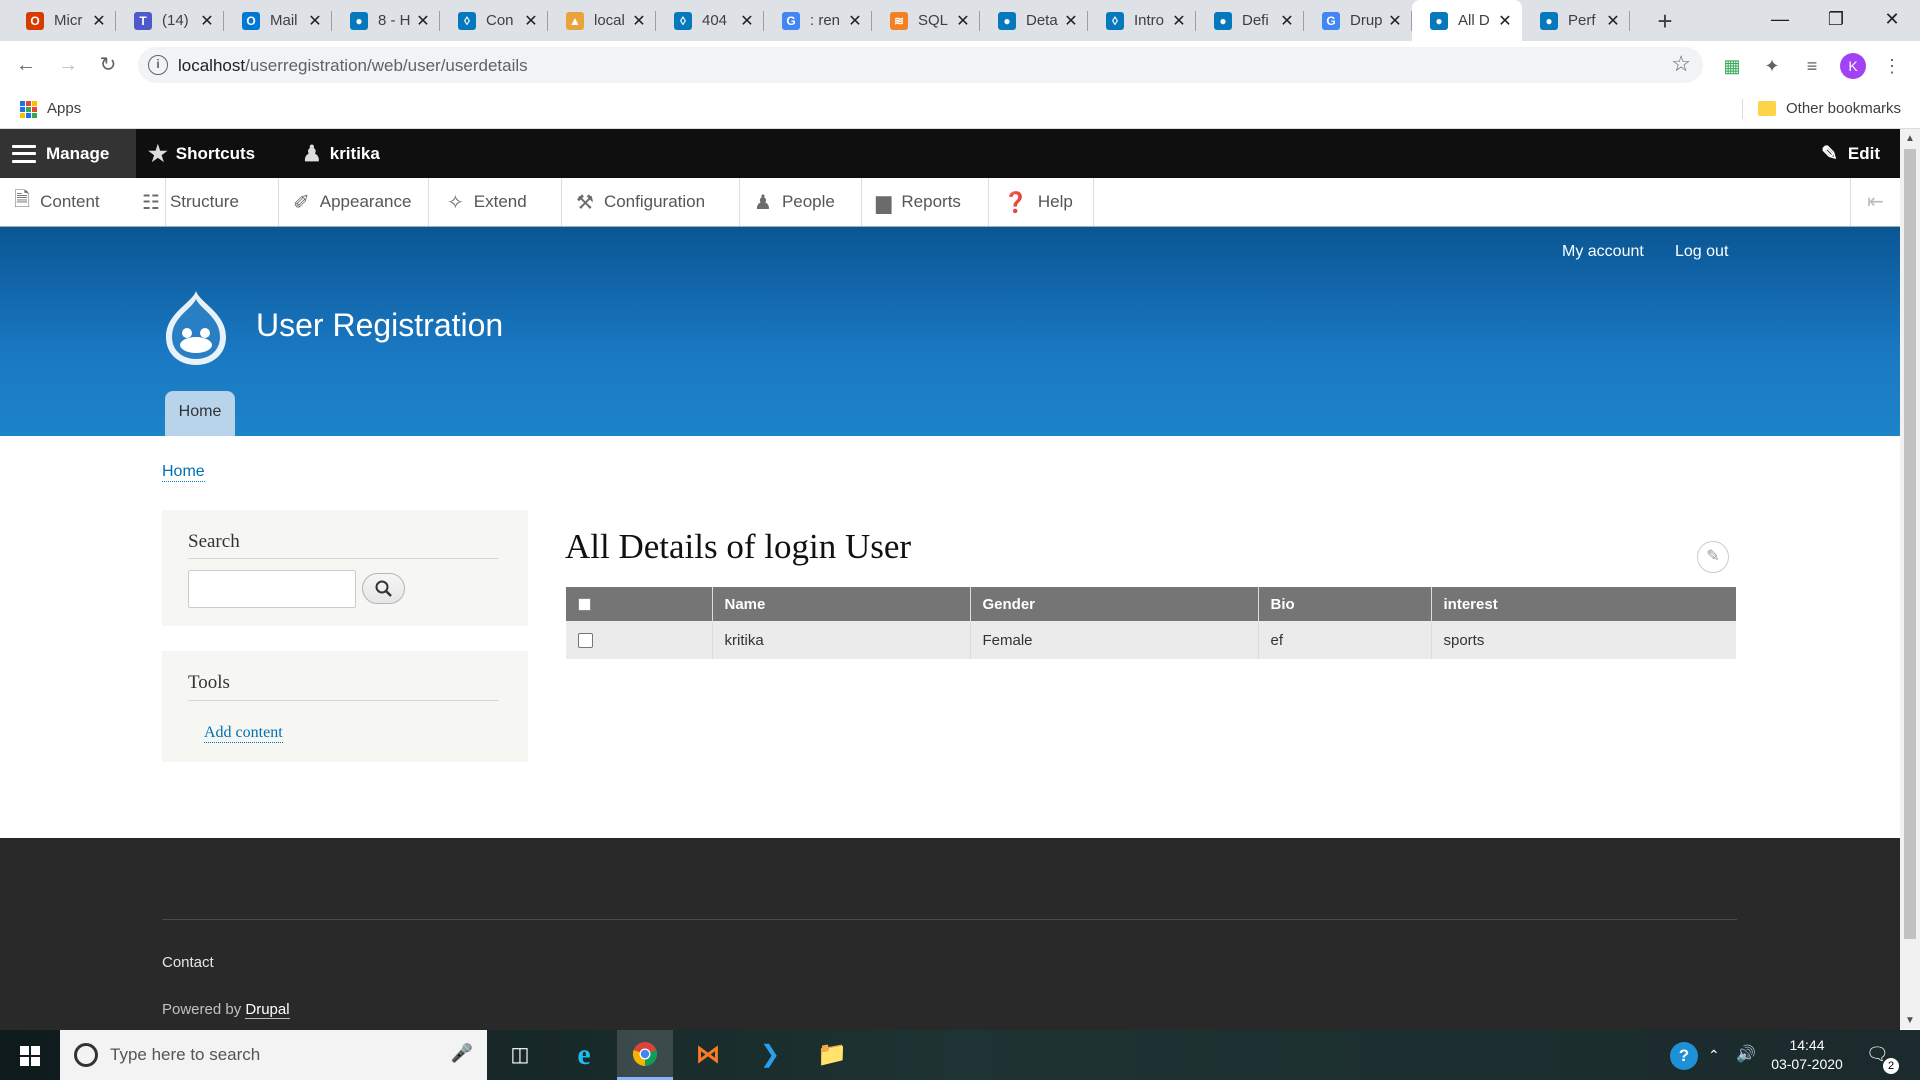  I want to click on start-button, so click(30, 1055).